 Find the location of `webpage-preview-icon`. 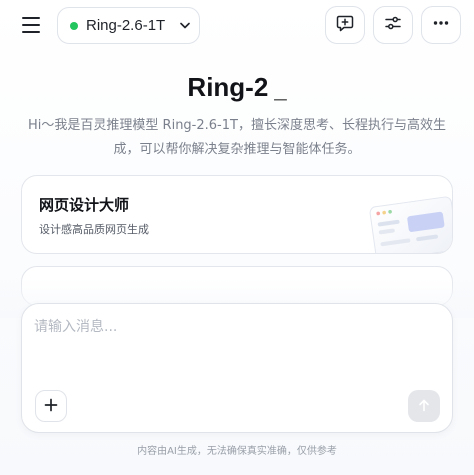

webpage-preview-icon is located at coordinates (410, 222).